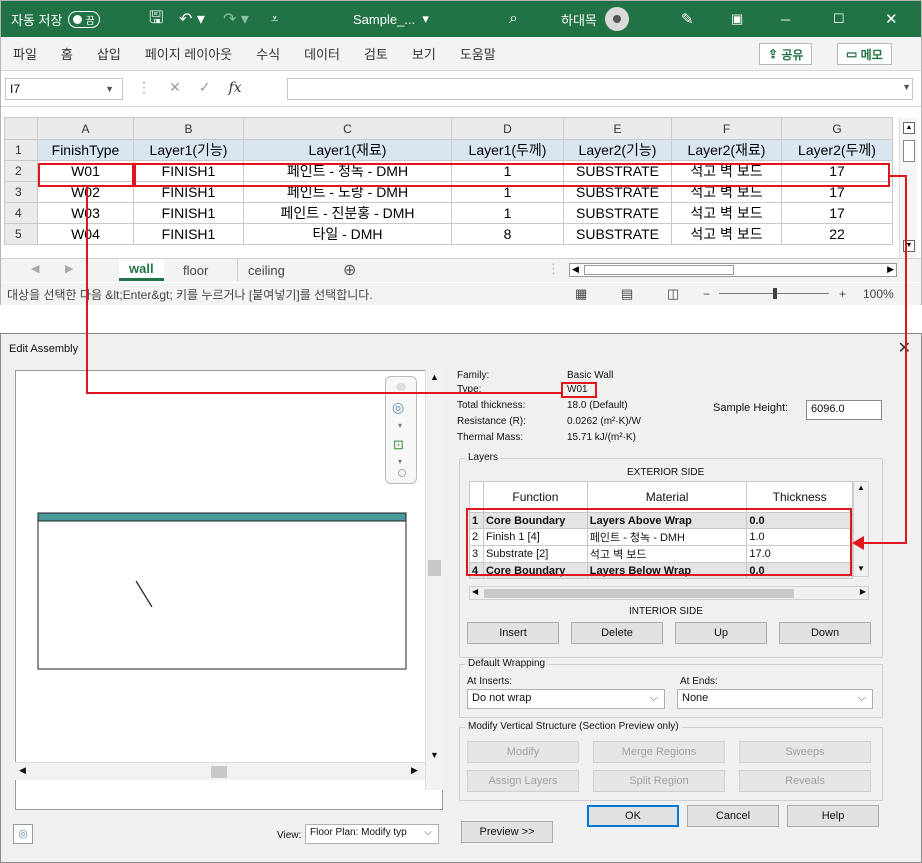 The width and height of the screenshot is (922, 863). What do you see at coordinates (908, 188) in the screenshot?
I see `sheet-vertical-scrollbar: ▲ ▼` at bounding box center [908, 188].